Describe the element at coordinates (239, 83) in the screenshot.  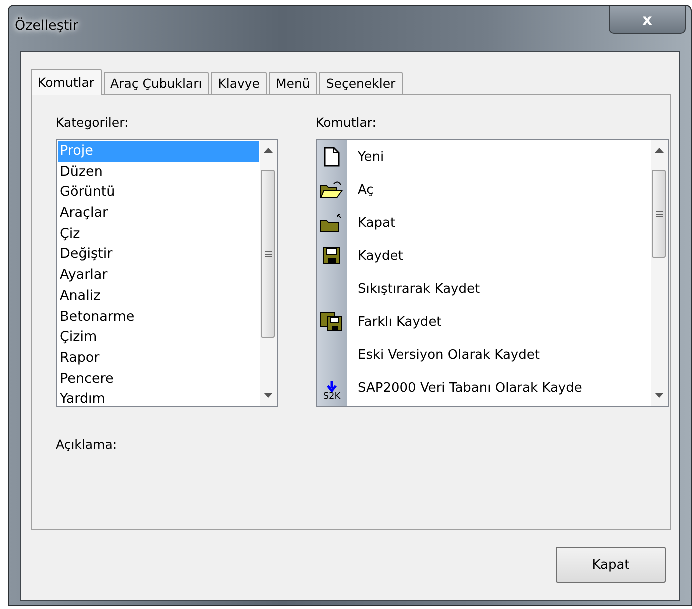
I see `tab: Klavye` at that location.